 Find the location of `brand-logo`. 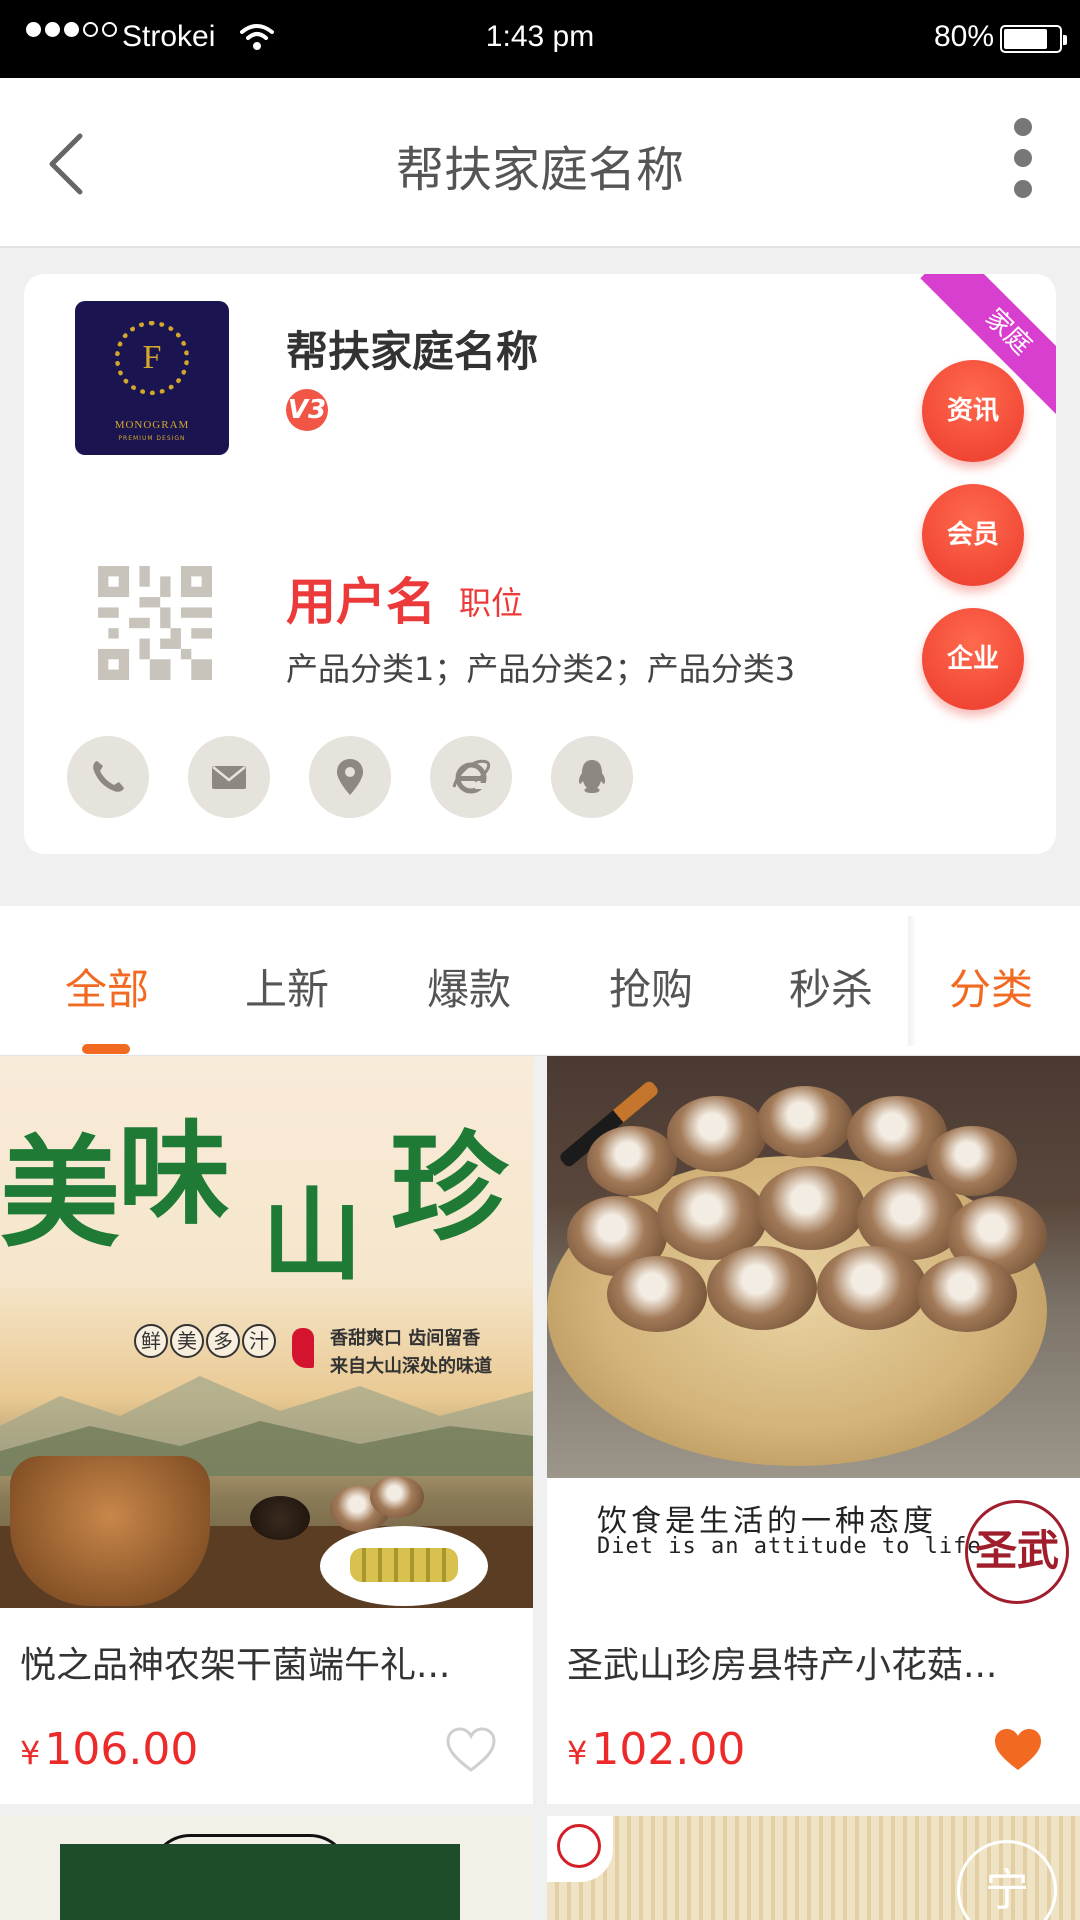

brand-logo is located at coordinates (580, 1849).